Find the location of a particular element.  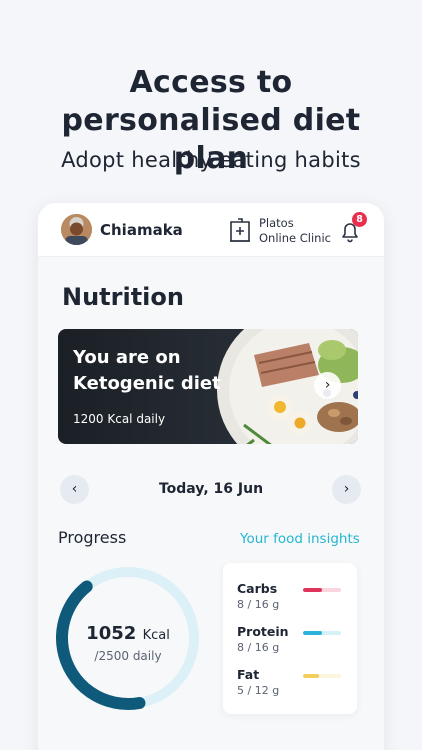

macro-fill-fat is located at coordinates (311, 676).